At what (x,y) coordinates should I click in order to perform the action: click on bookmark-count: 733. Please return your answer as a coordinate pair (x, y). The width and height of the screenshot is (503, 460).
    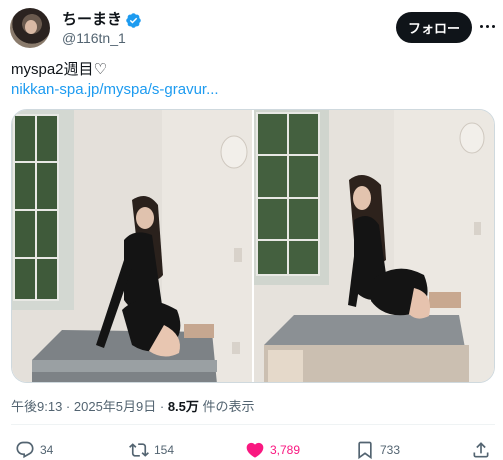
    Looking at the image, I should click on (390, 450).